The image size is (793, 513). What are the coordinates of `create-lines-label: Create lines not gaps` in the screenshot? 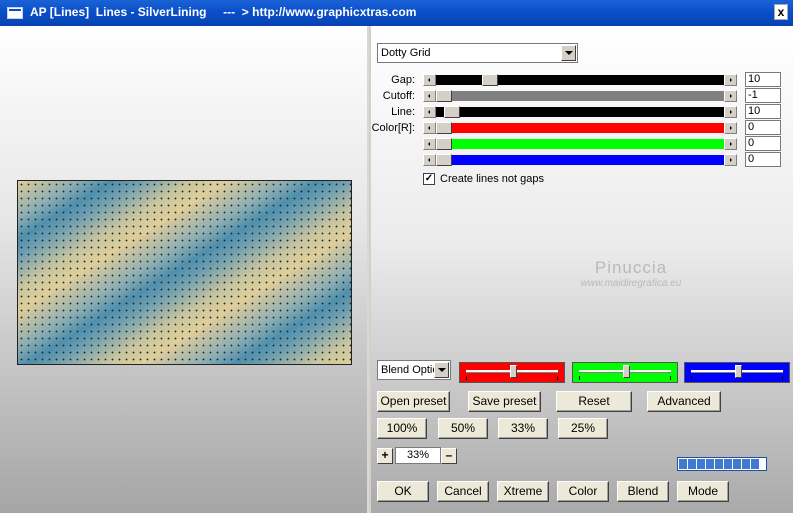 It's located at (492, 179).